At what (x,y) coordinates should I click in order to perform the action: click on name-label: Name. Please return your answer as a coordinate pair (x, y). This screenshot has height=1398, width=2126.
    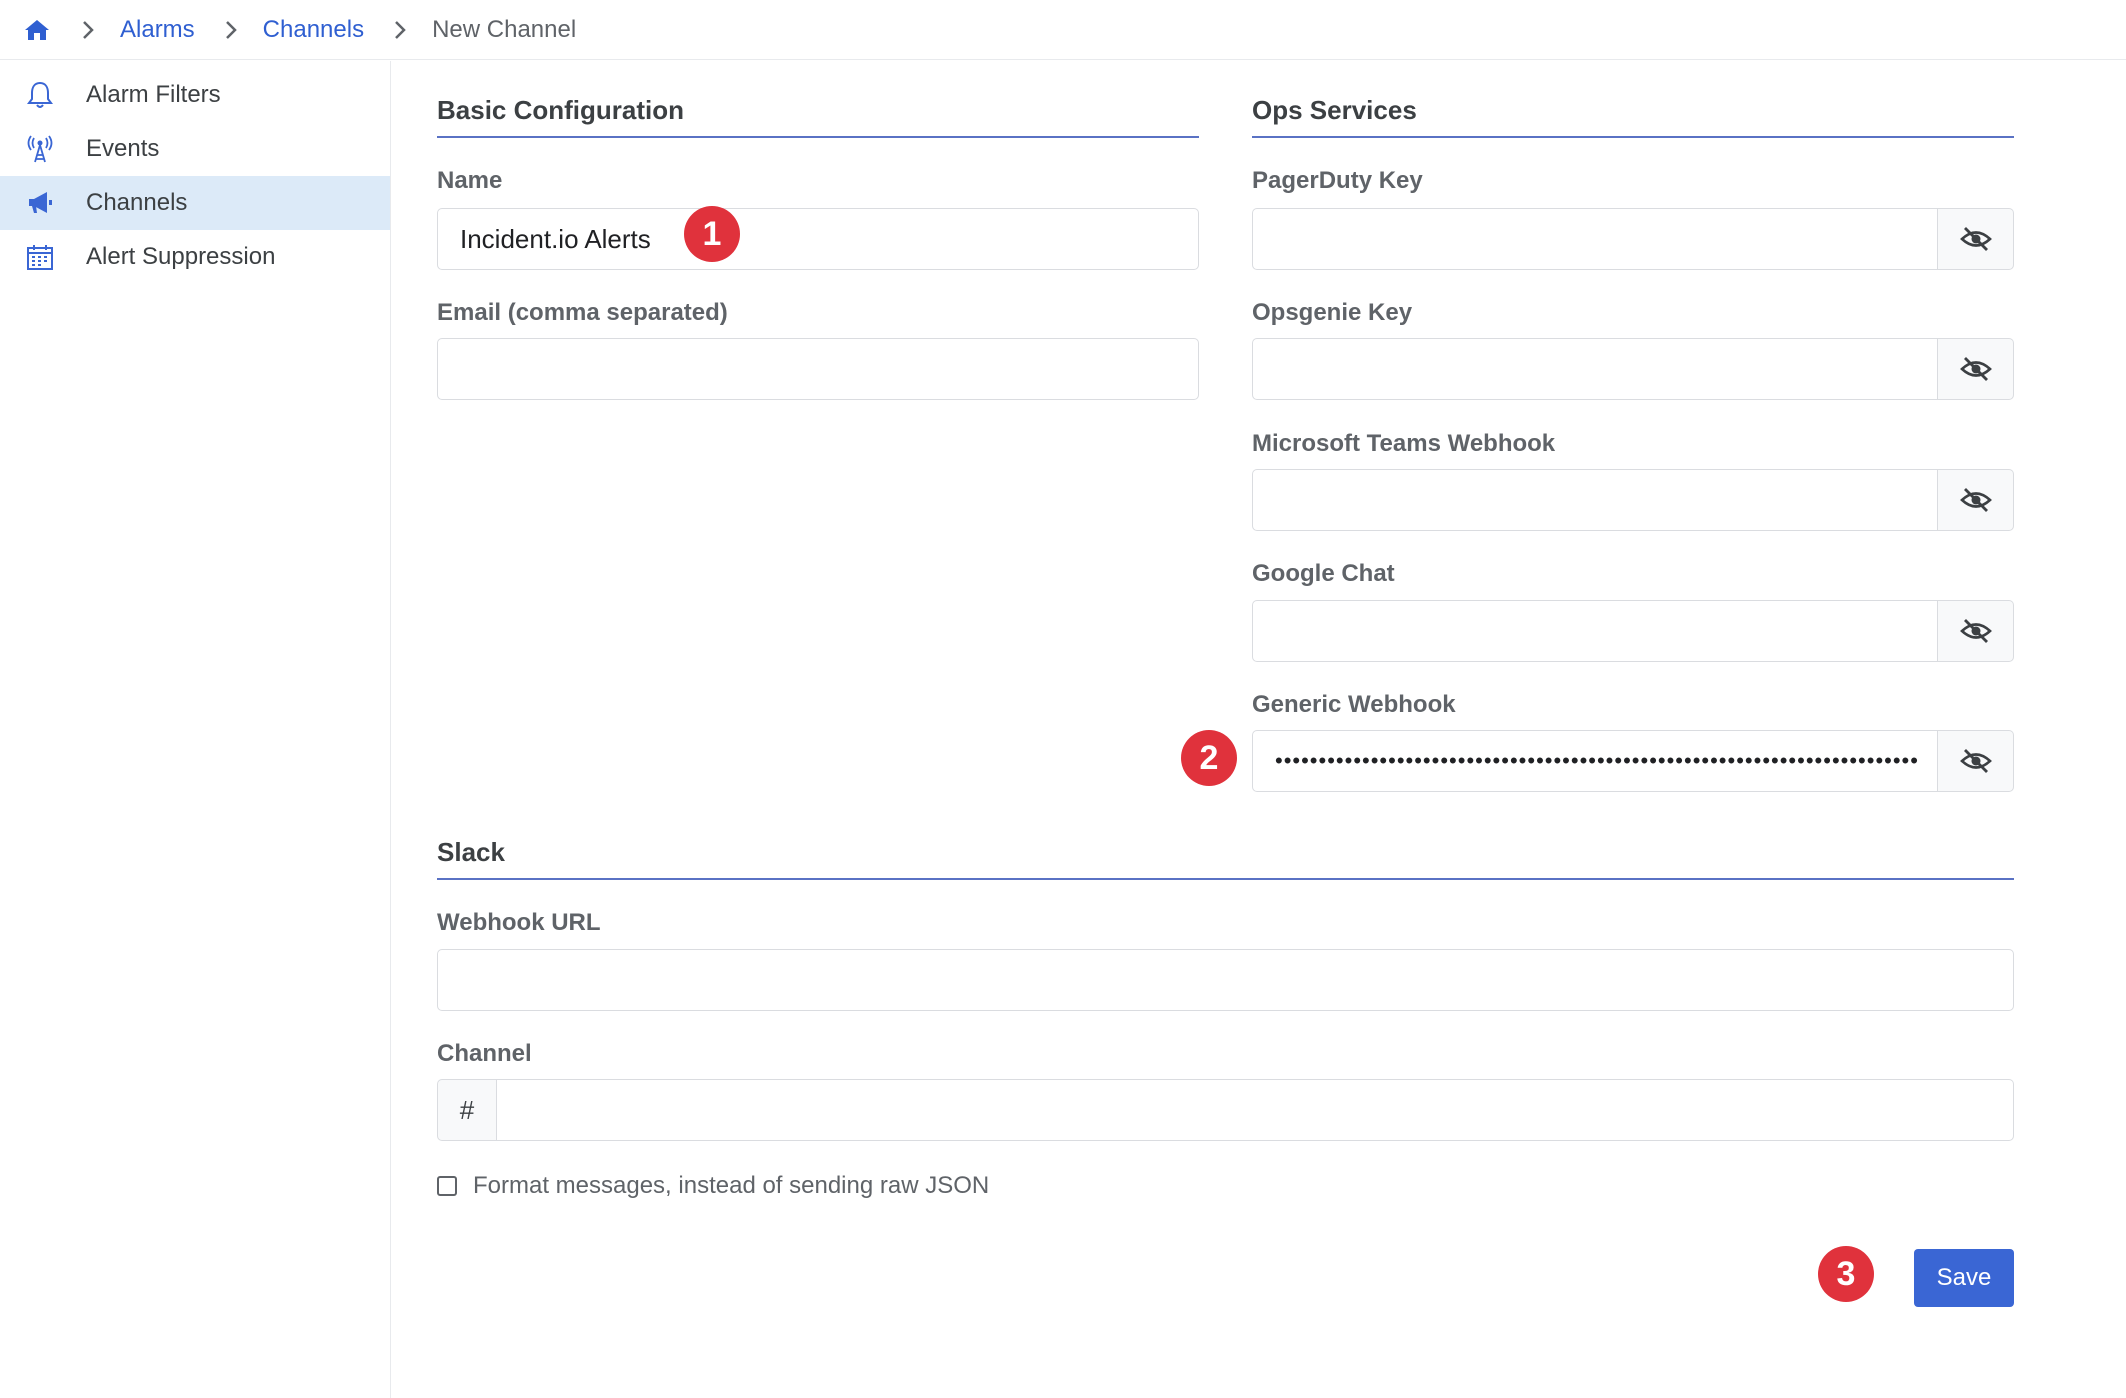
    Looking at the image, I should click on (470, 180).